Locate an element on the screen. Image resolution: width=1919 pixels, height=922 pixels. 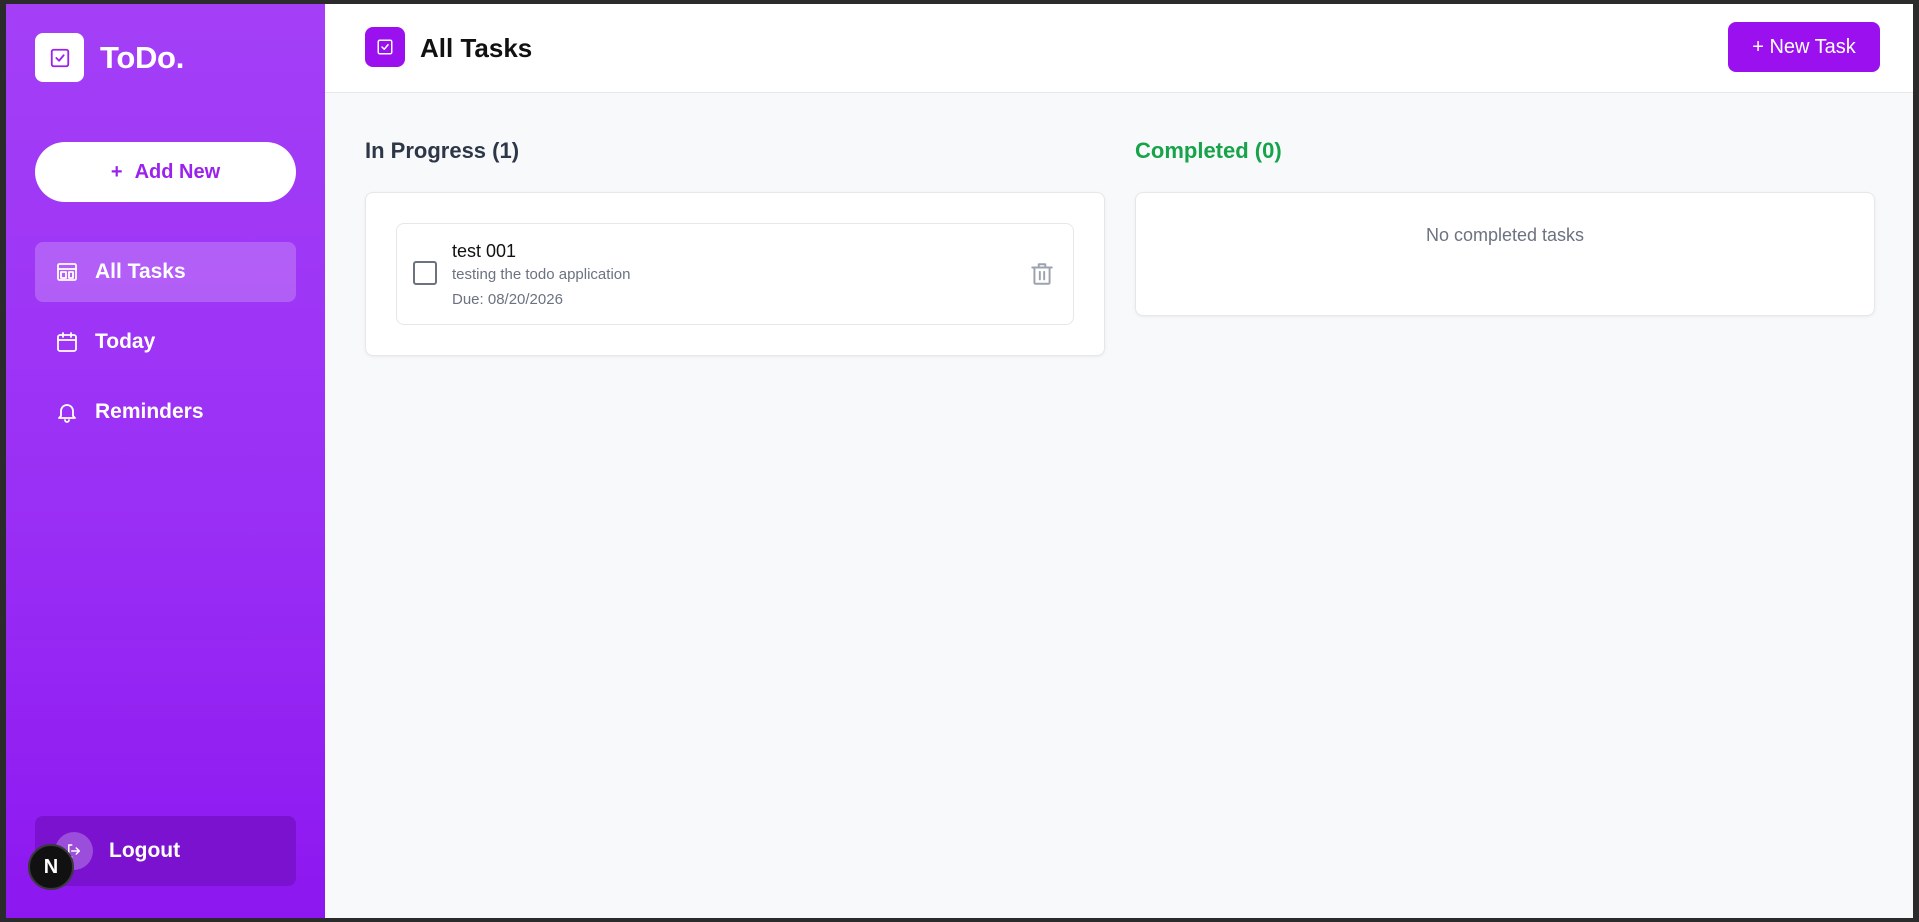
sidebar-item-all-tasks: All Tasks is located at coordinates (165, 272).